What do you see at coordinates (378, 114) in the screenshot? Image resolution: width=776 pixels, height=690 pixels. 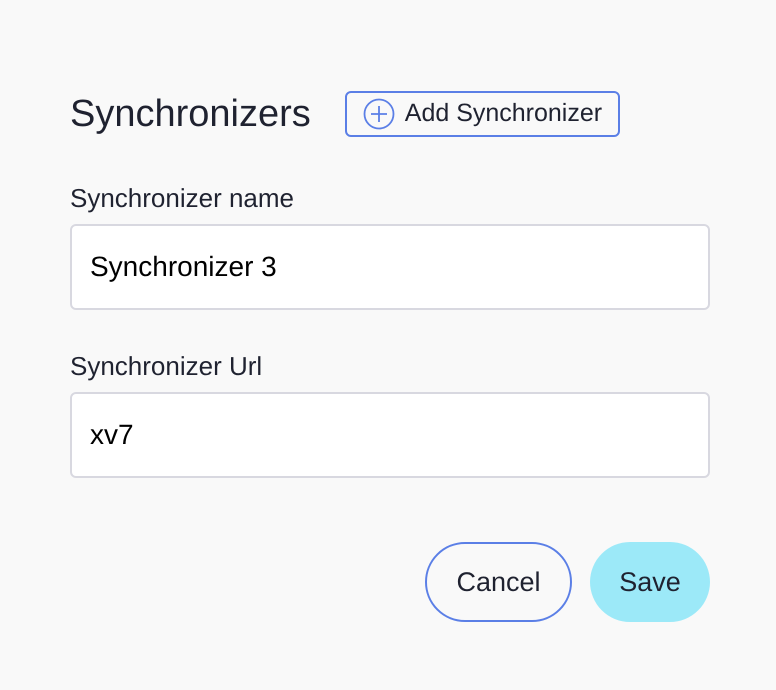 I see `plus-circle-icon` at bounding box center [378, 114].